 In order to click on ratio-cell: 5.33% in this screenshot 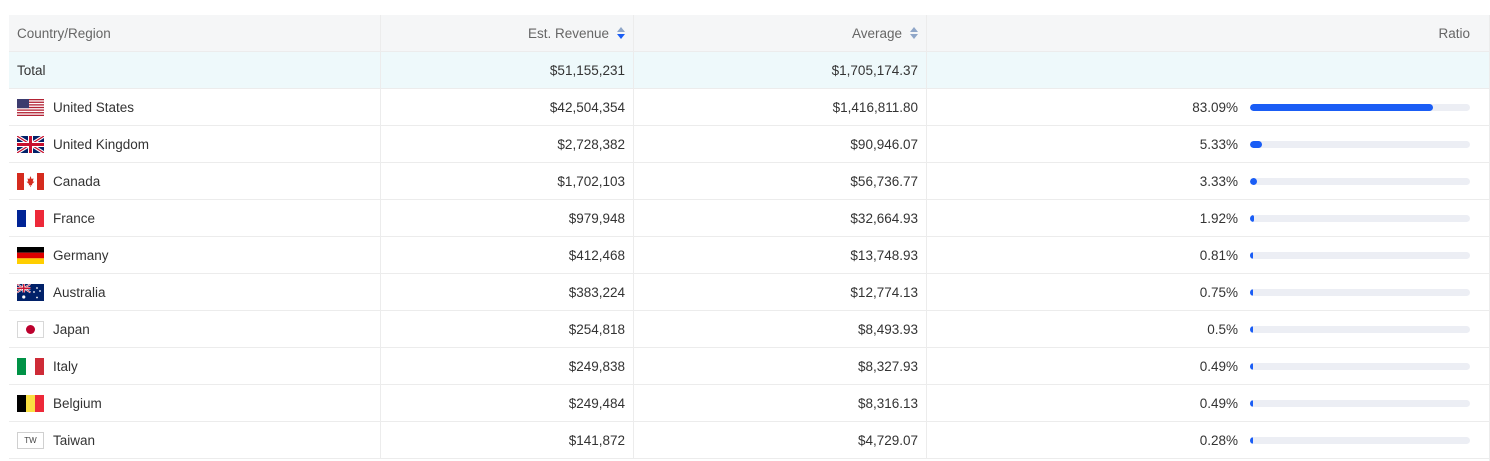, I will do `click(1202, 144)`.